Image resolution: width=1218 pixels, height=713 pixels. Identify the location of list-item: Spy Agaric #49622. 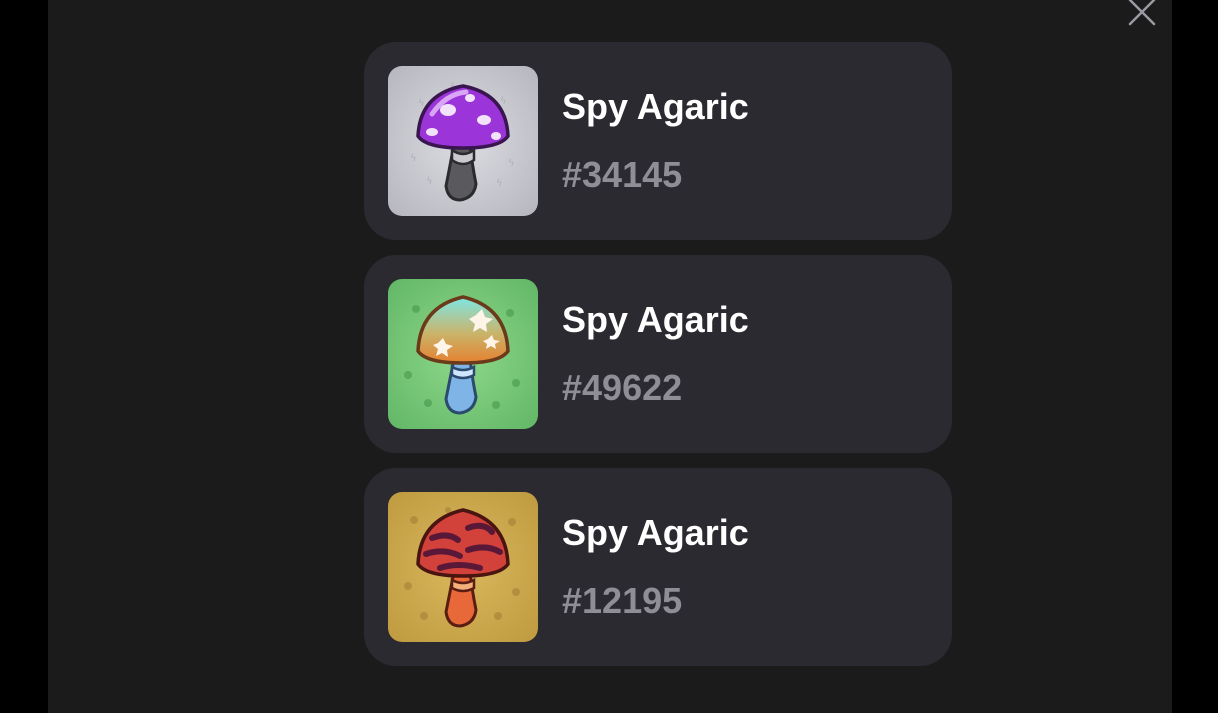
(658, 354).